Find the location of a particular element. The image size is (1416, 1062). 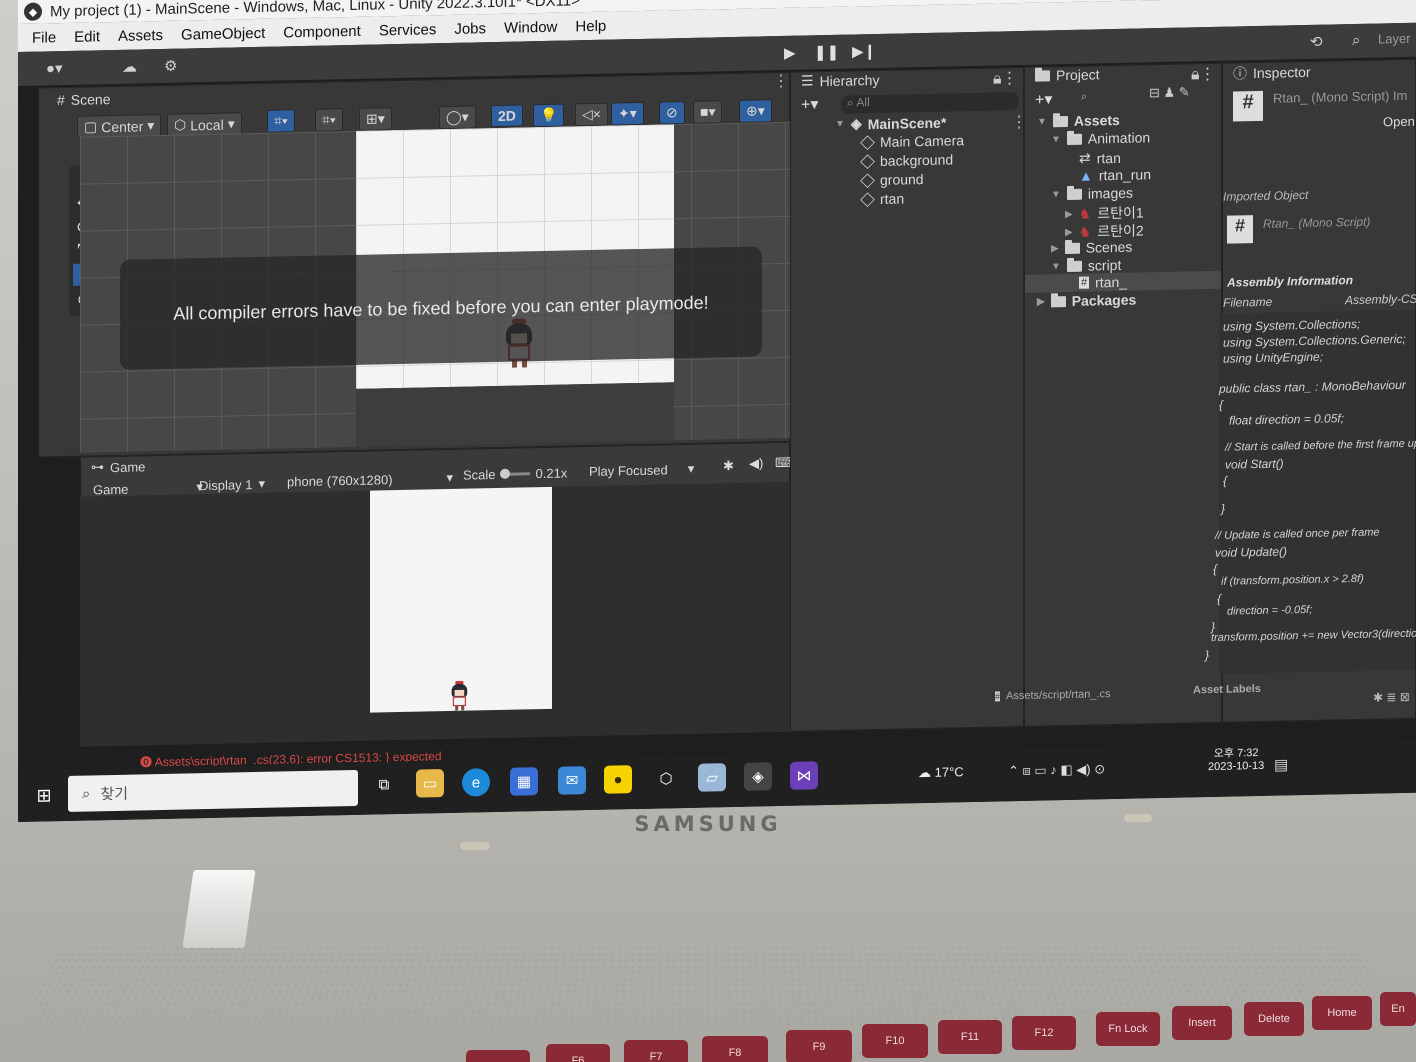

visual-studio-icon: ⋈ is located at coordinates (804, 775).